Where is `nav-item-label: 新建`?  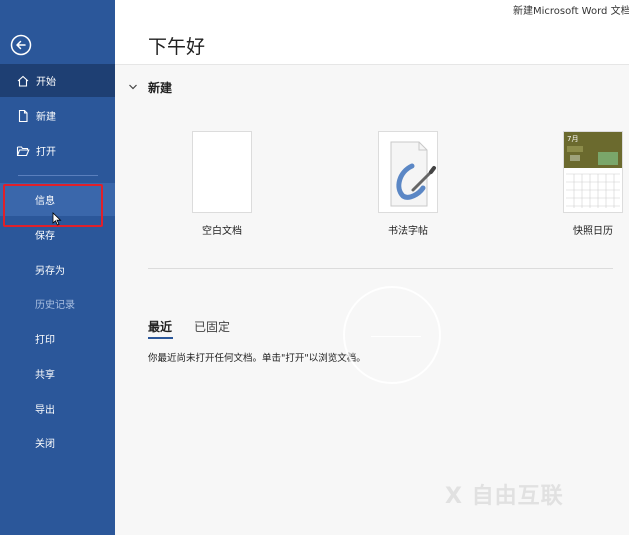 nav-item-label: 新建 is located at coordinates (46, 117).